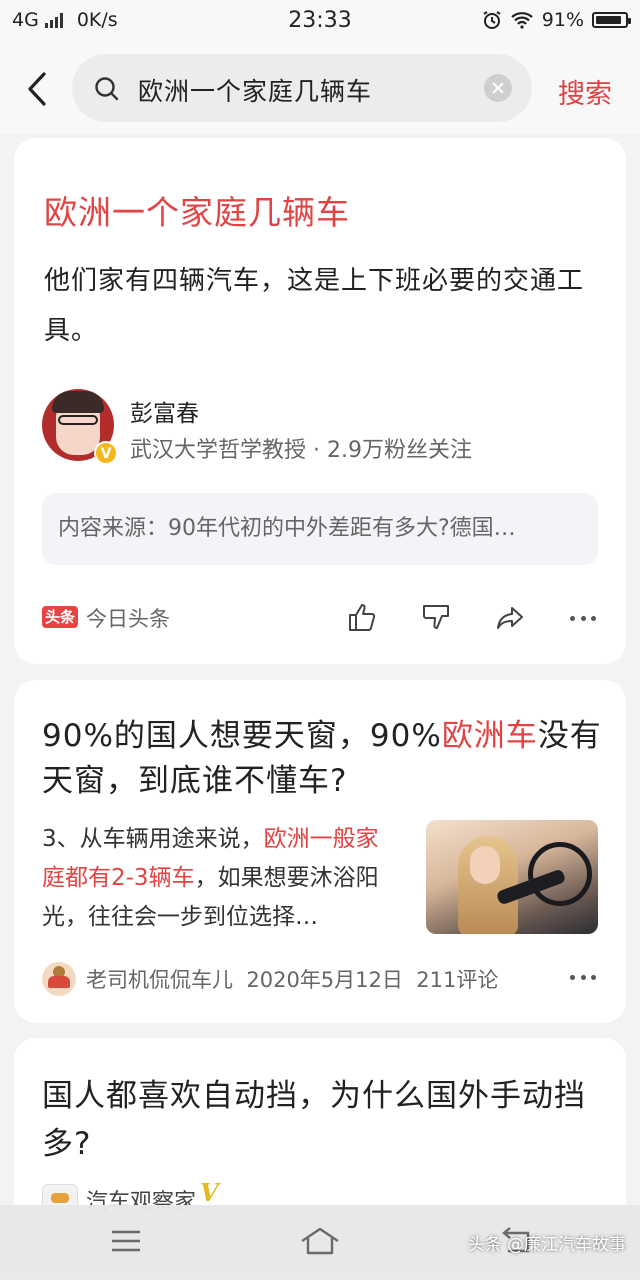 Image resolution: width=640 pixels, height=1280 pixels. Describe the element at coordinates (255, 90) in the screenshot. I see `search-query: 欧洲一个家庭几辆车` at that location.